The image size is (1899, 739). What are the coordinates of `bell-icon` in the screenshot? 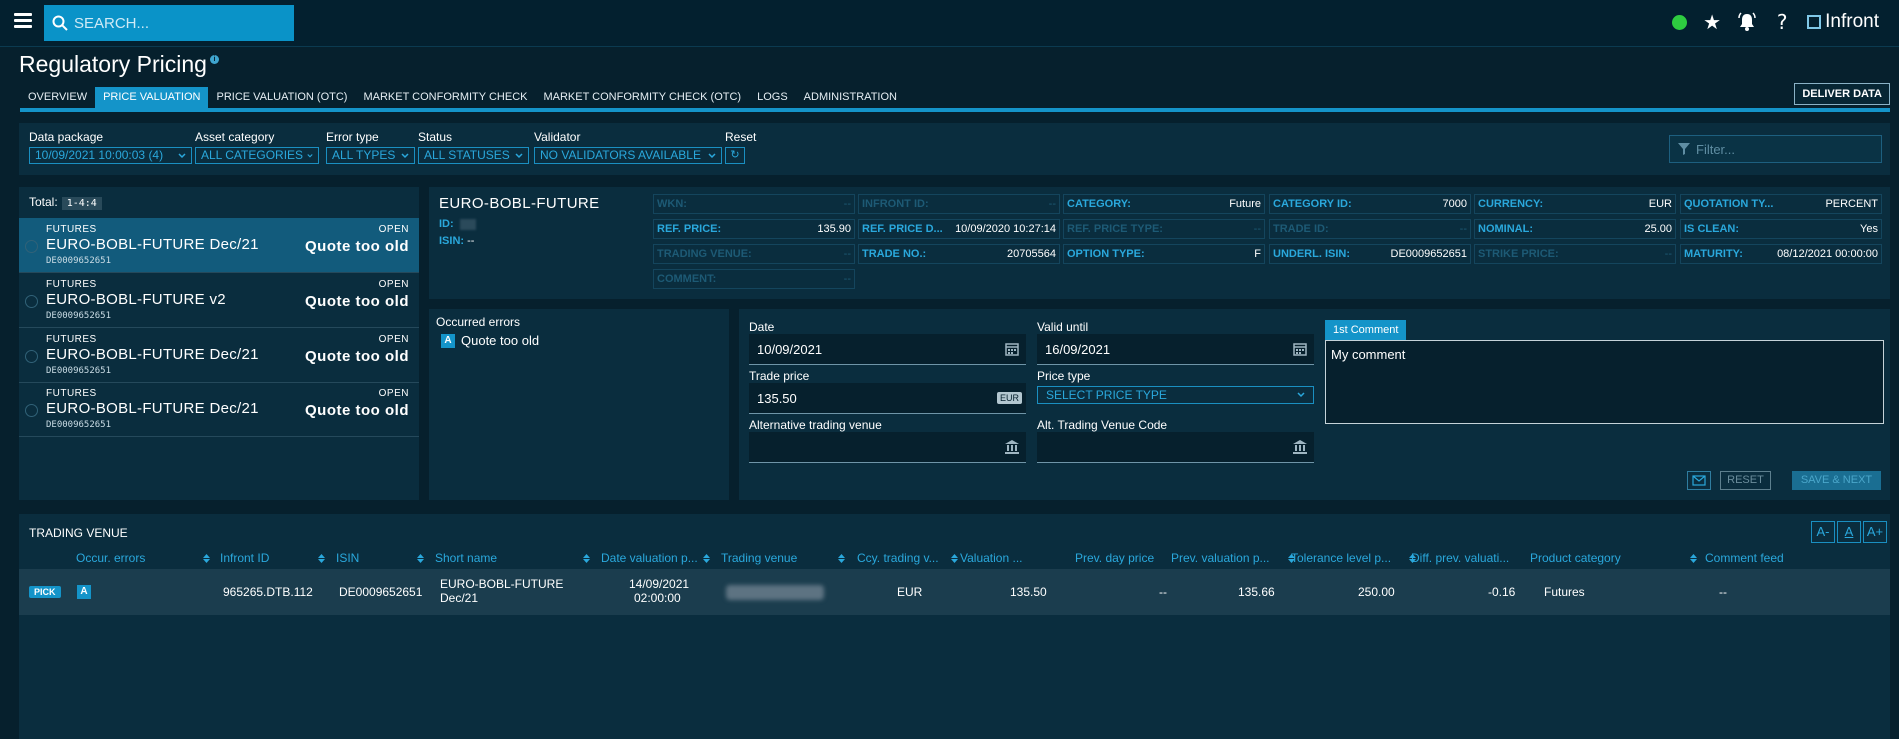 It's located at (1747, 22).